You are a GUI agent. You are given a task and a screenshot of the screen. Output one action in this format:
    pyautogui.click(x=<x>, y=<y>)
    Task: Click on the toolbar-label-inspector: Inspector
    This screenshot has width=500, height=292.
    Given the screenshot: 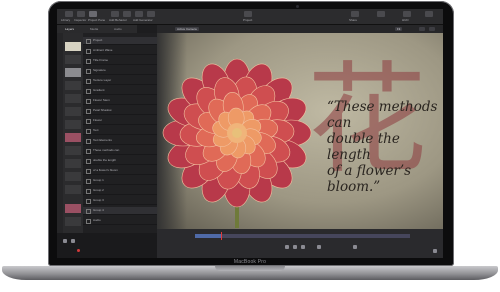 What is the action you would take?
    pyautogui.click(x=80, y=20)
    